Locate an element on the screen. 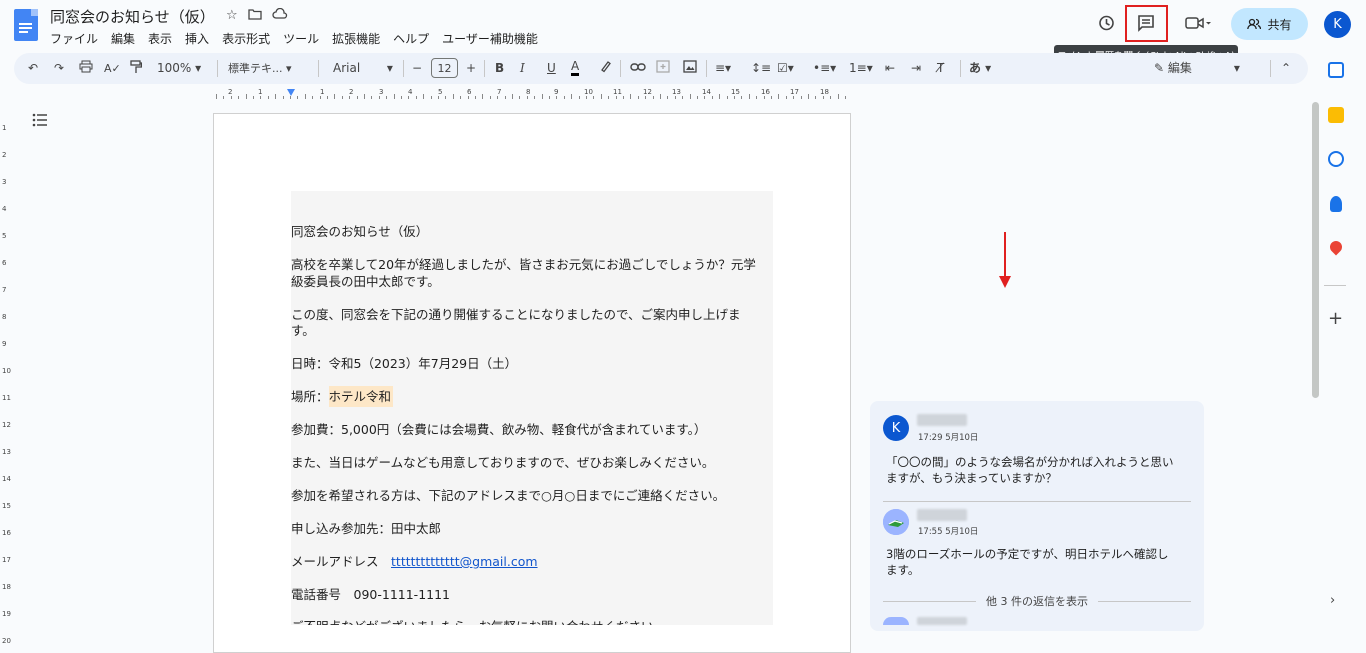 This screenshot has width=1366, height=653. meet-icon is located at coordinates (1198, 23).